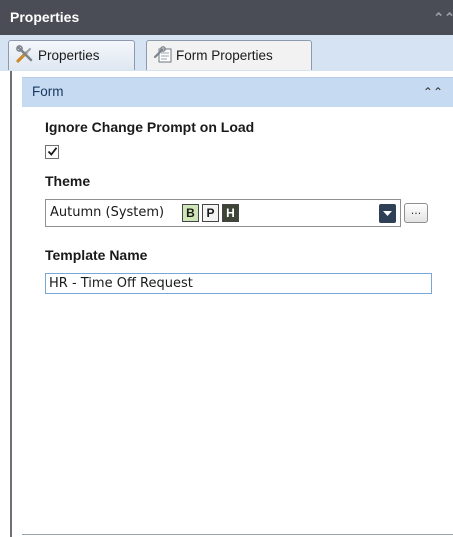 This screenshot has height=537, width=453. Describe the element at coordinates (96, 255) in the screenshot. I see `template-name-label: Template Name` at that location.